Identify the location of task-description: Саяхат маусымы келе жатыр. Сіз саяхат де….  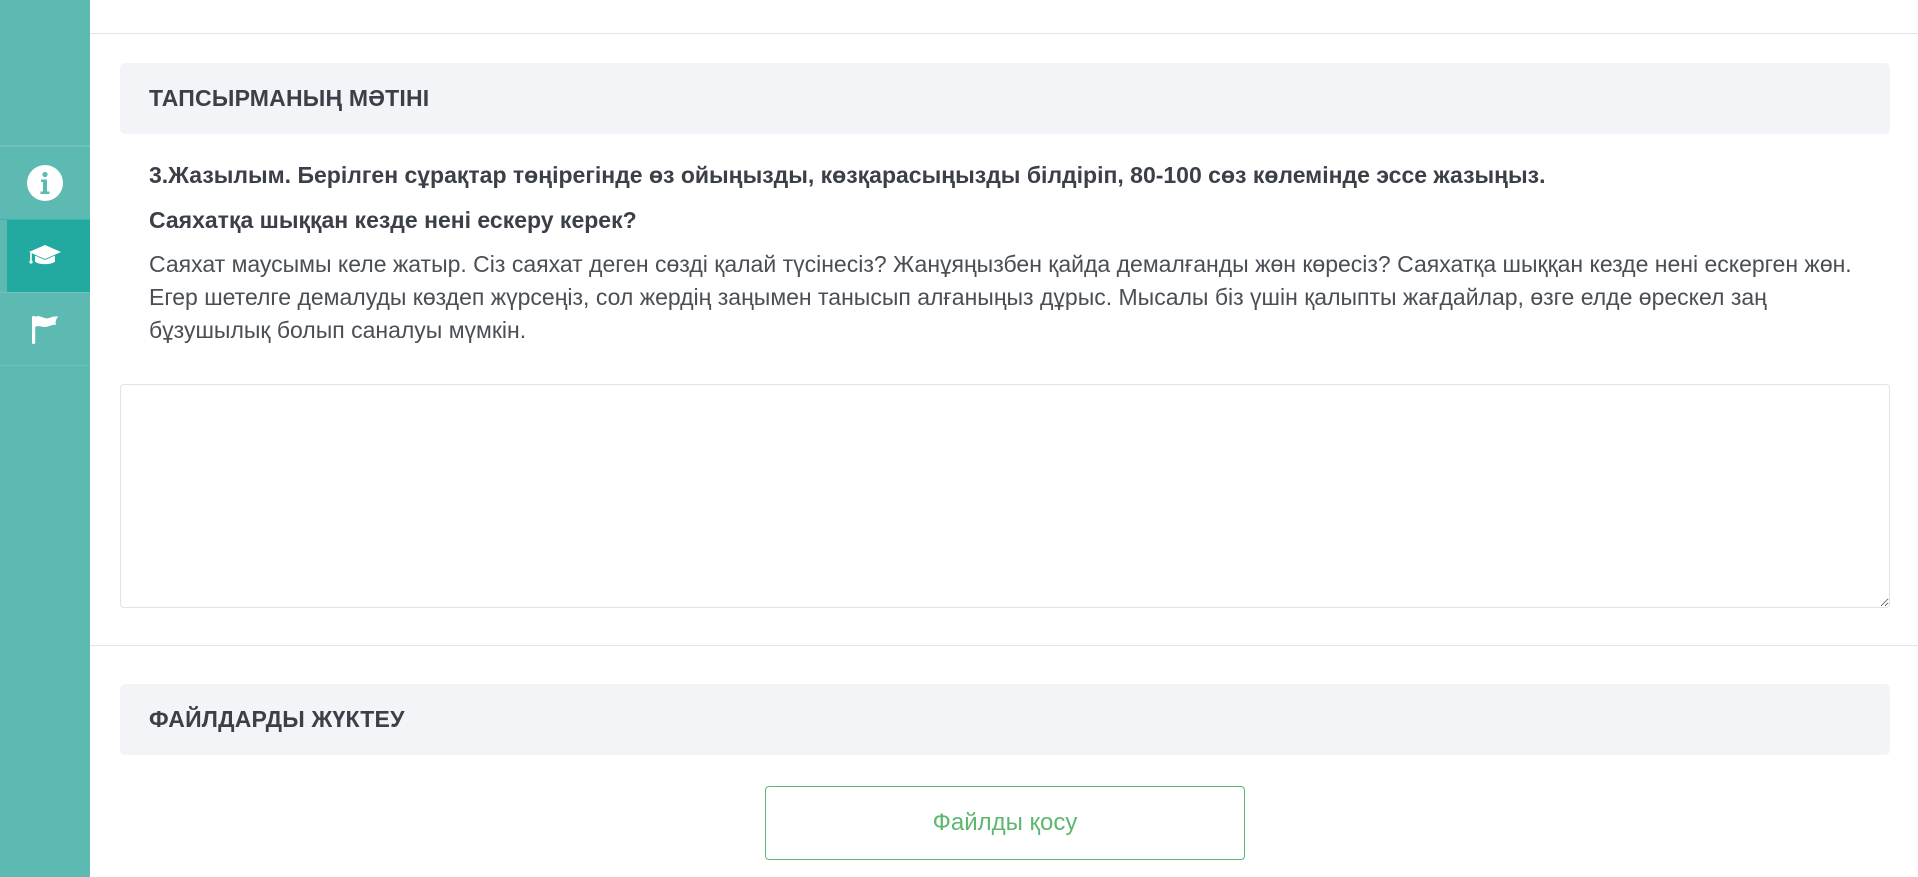
(1000, 297).